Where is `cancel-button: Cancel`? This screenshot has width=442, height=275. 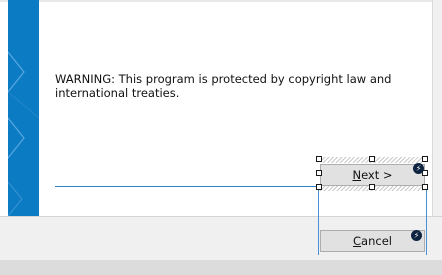 cancel-button: Cancel is located at coordinates (372, 241).